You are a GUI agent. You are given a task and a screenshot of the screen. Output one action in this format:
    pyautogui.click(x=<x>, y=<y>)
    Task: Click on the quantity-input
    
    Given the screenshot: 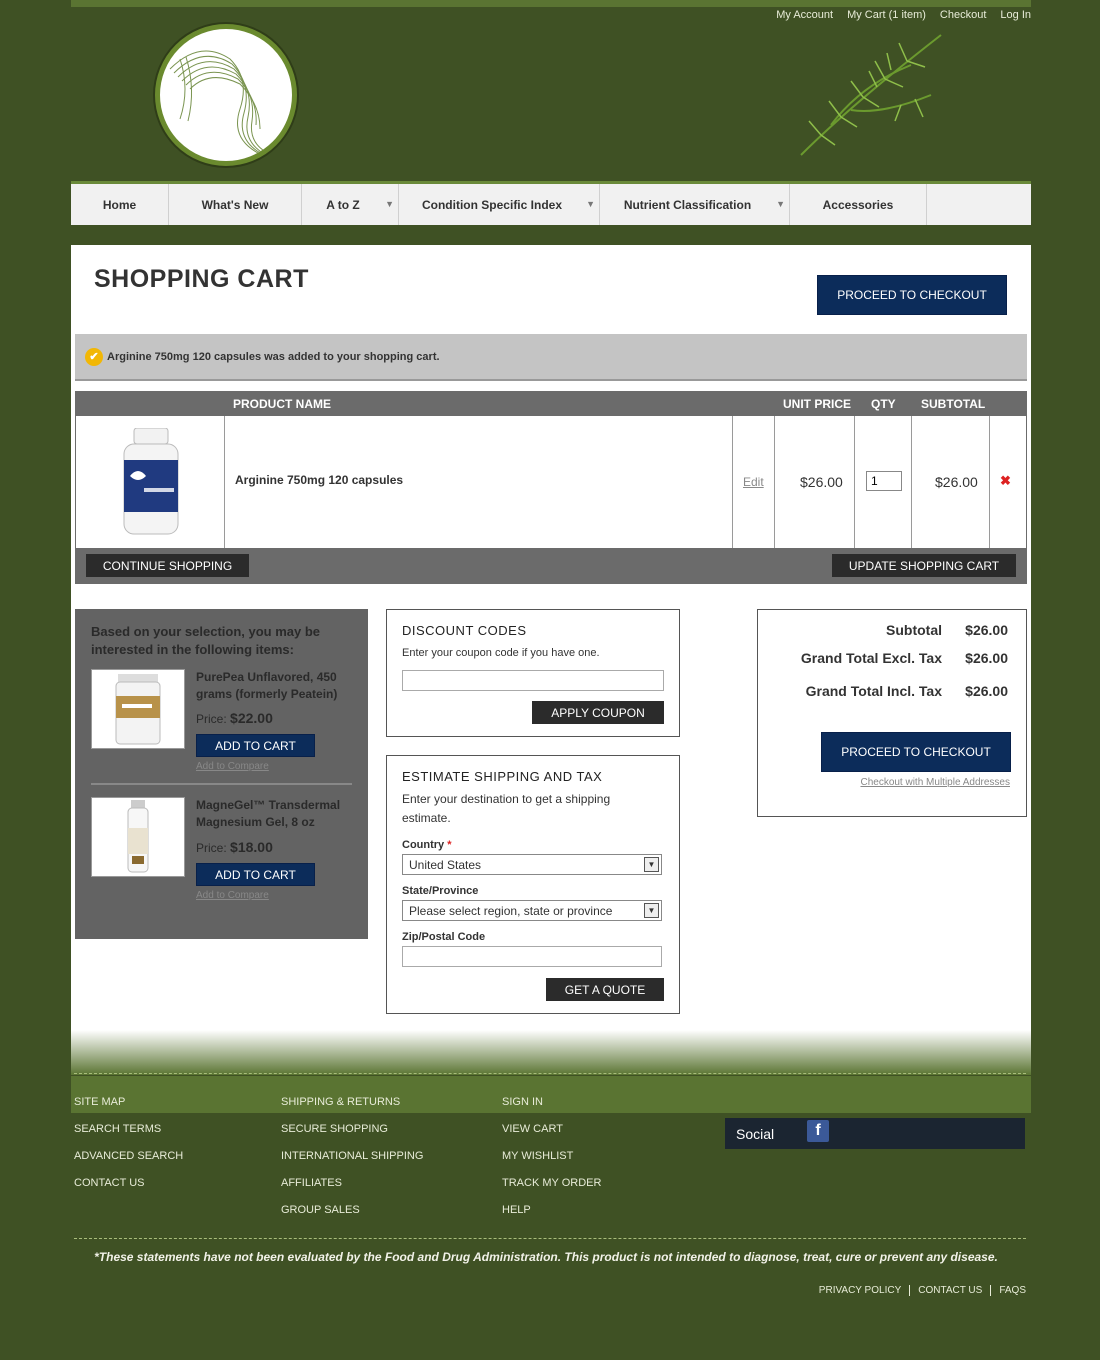 What is the action you would take?
    pyautogui.click(x=884, y=481)
    